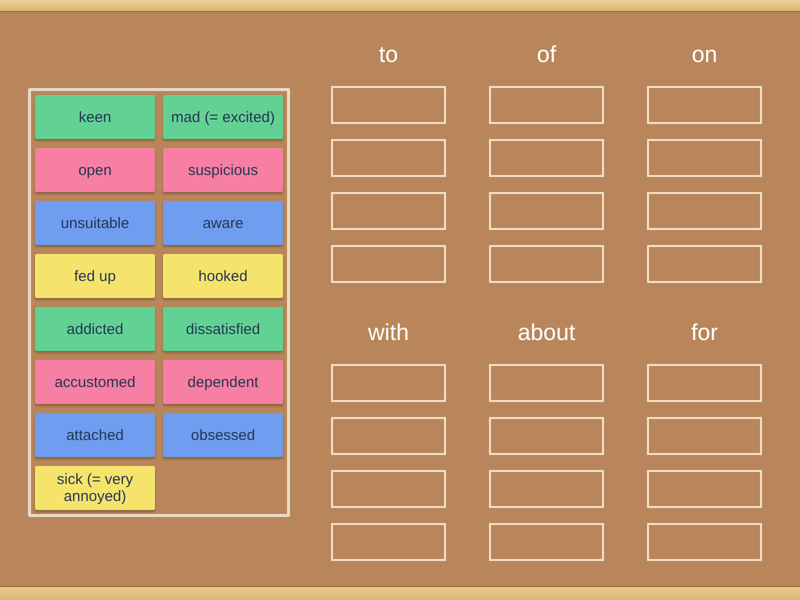 This screenshot has height=600, width=800. What do you see at coordinates (95, 170) in the screenshot?
I see `word-card: open` at bounding box center [95, 170].